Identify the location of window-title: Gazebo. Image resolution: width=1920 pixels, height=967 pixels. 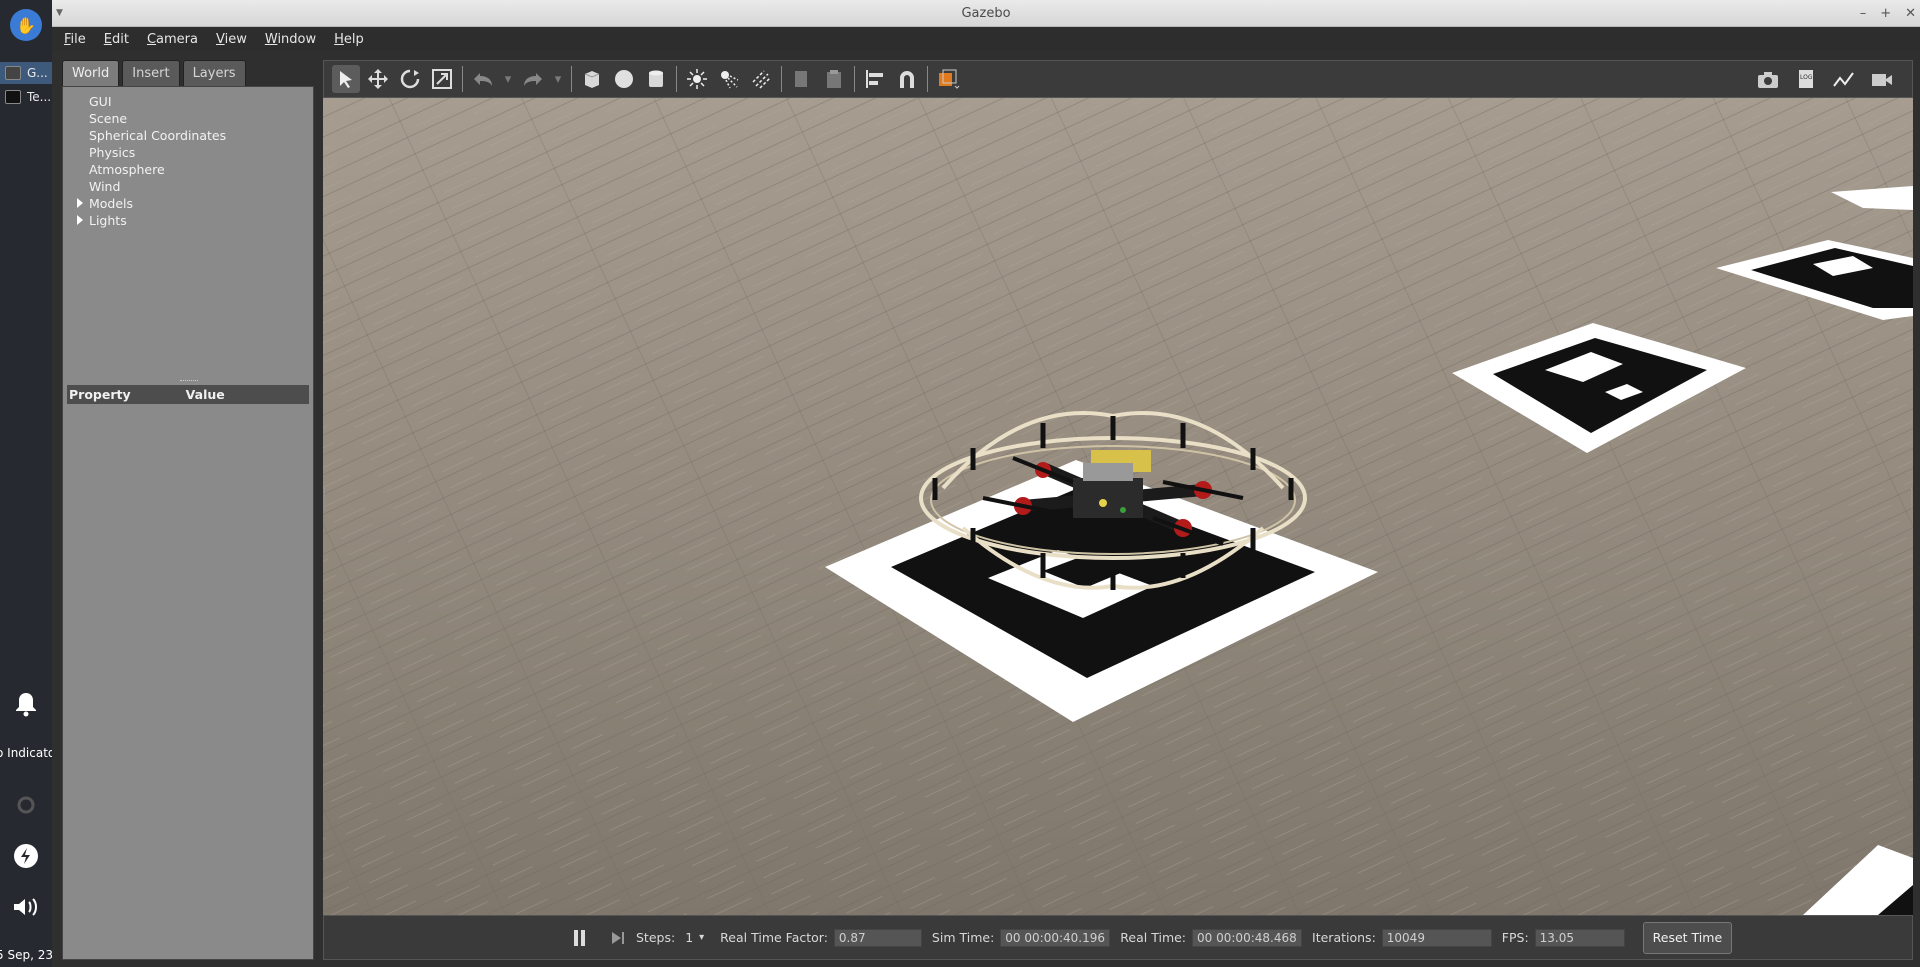
(986, 13).